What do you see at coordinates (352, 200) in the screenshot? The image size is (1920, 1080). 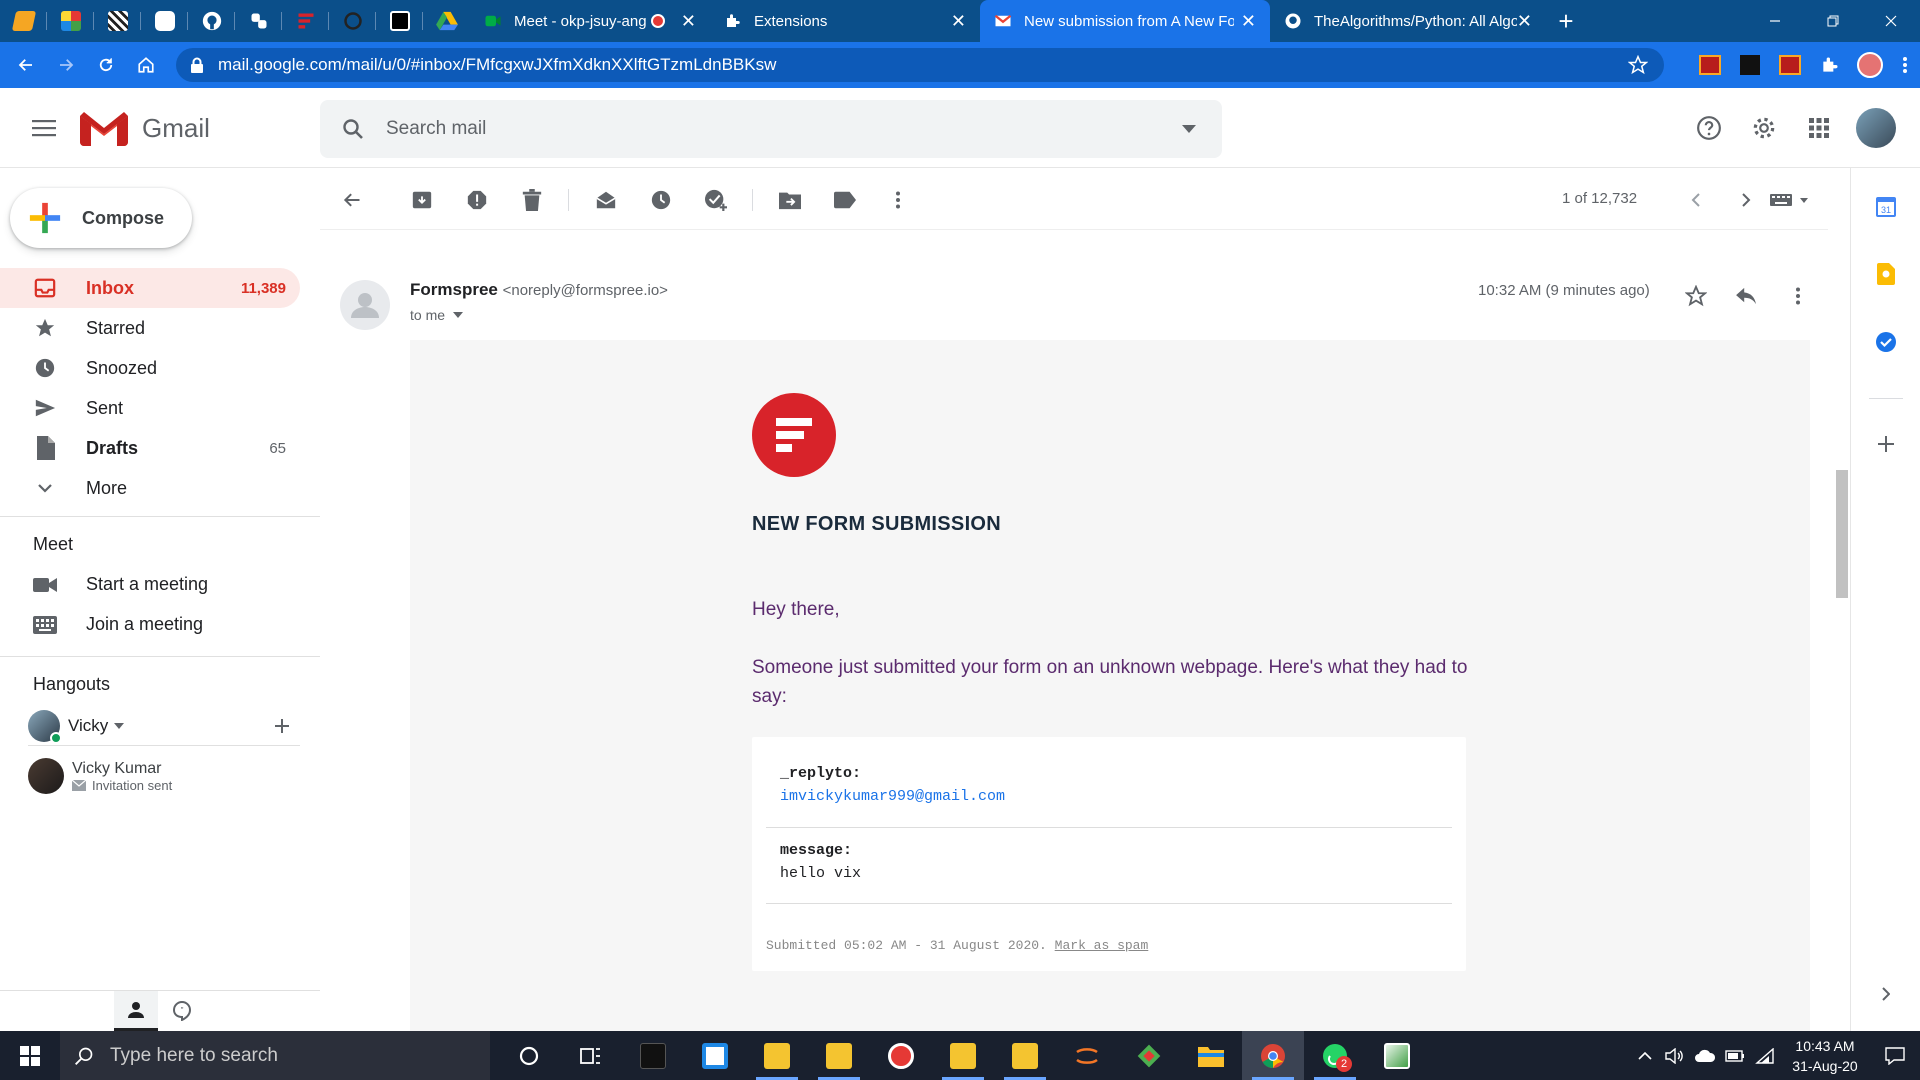 I see `back-to-inbox-button` at bounding box center [352, 200].